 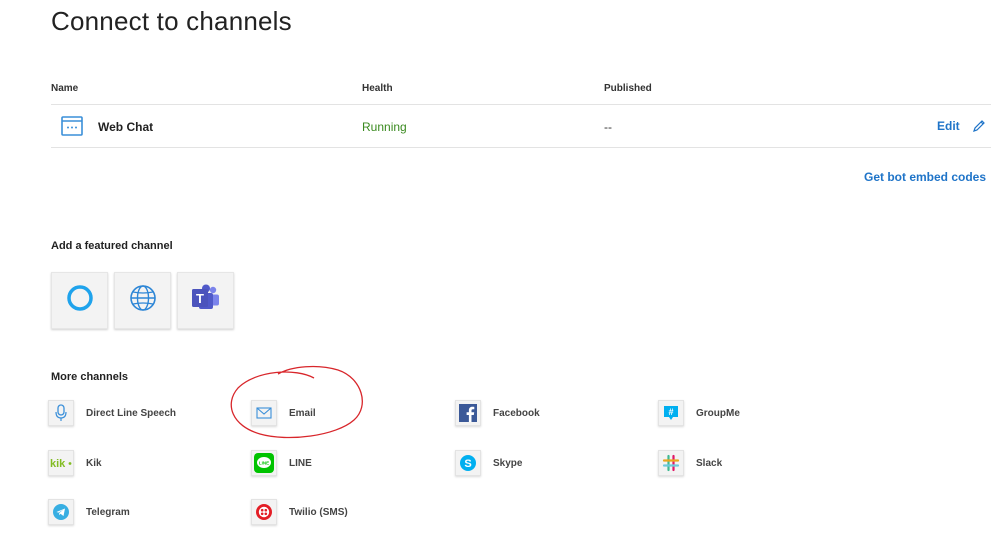 What do you see at coordinates (126, 127) in the screenshot?
I see `channel-name: Web Chat` at bounding box center [126, 127].